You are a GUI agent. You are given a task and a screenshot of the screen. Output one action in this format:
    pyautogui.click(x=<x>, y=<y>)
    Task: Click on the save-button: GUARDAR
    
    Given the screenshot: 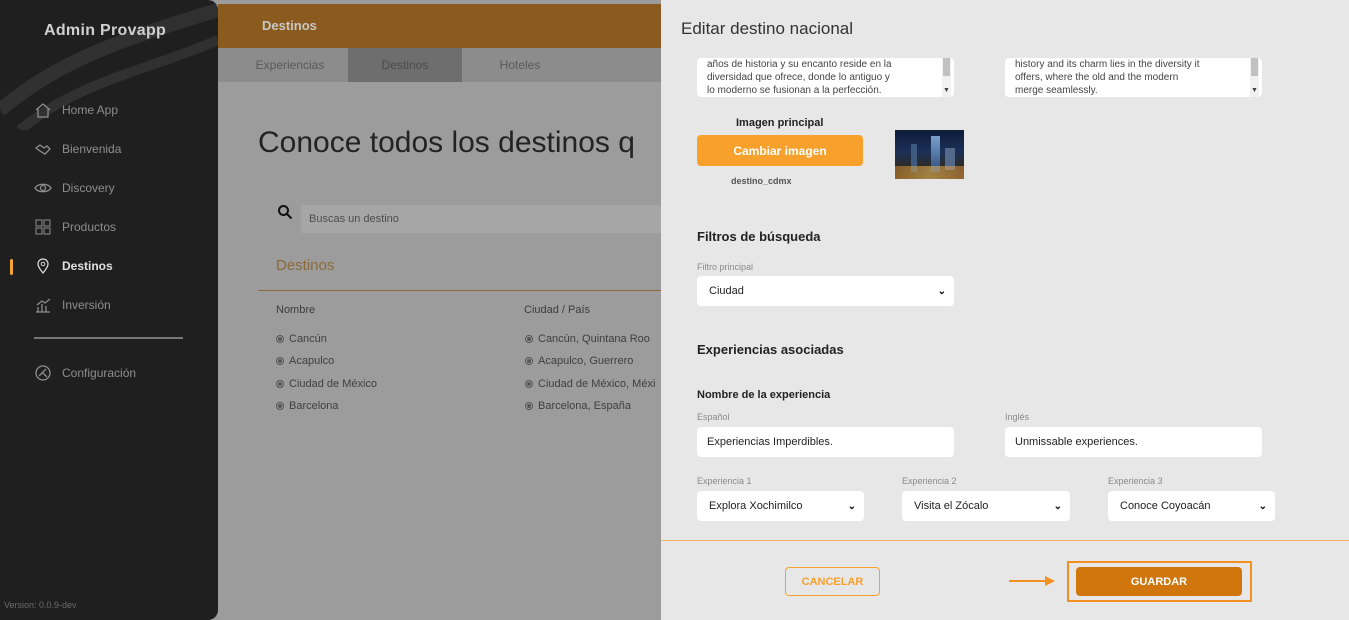 What is the action you would take?
    pyautogui.click(x=1159, y=581)
    